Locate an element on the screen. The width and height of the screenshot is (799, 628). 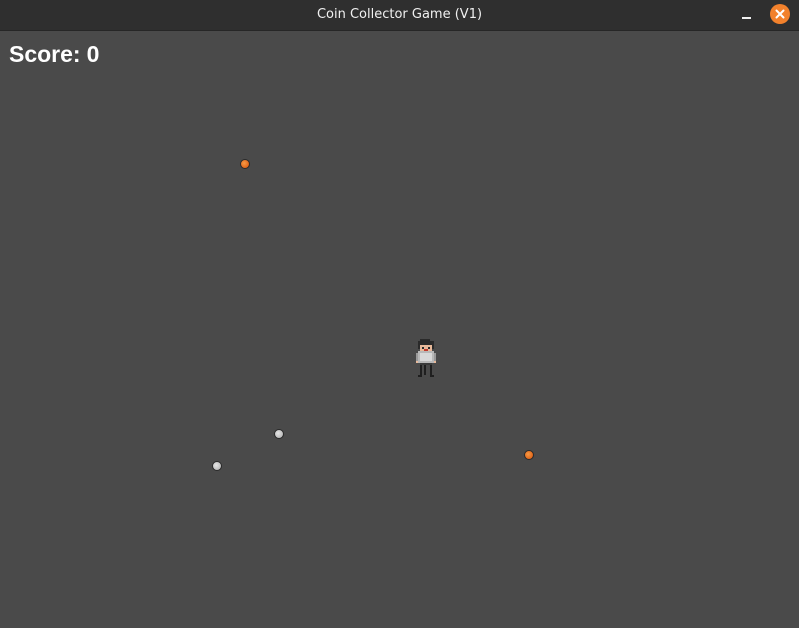
minimize-button is located at coordinates (746, 15).